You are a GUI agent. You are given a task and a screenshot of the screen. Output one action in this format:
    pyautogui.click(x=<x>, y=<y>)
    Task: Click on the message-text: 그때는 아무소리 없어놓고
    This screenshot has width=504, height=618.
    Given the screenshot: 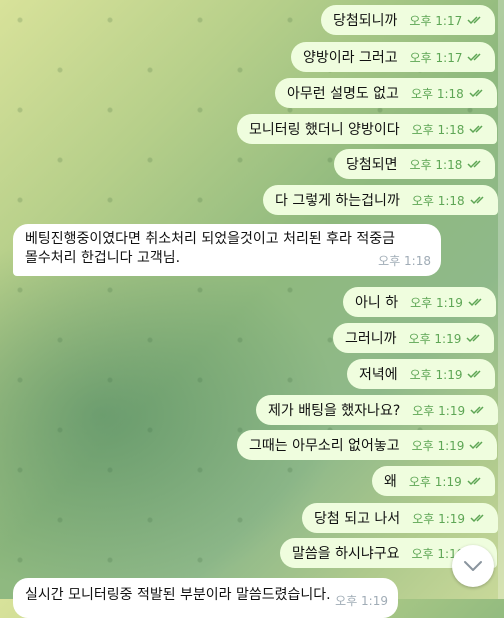 What is the action you would take?
    pyautogui.click(x=324, y=446)
    